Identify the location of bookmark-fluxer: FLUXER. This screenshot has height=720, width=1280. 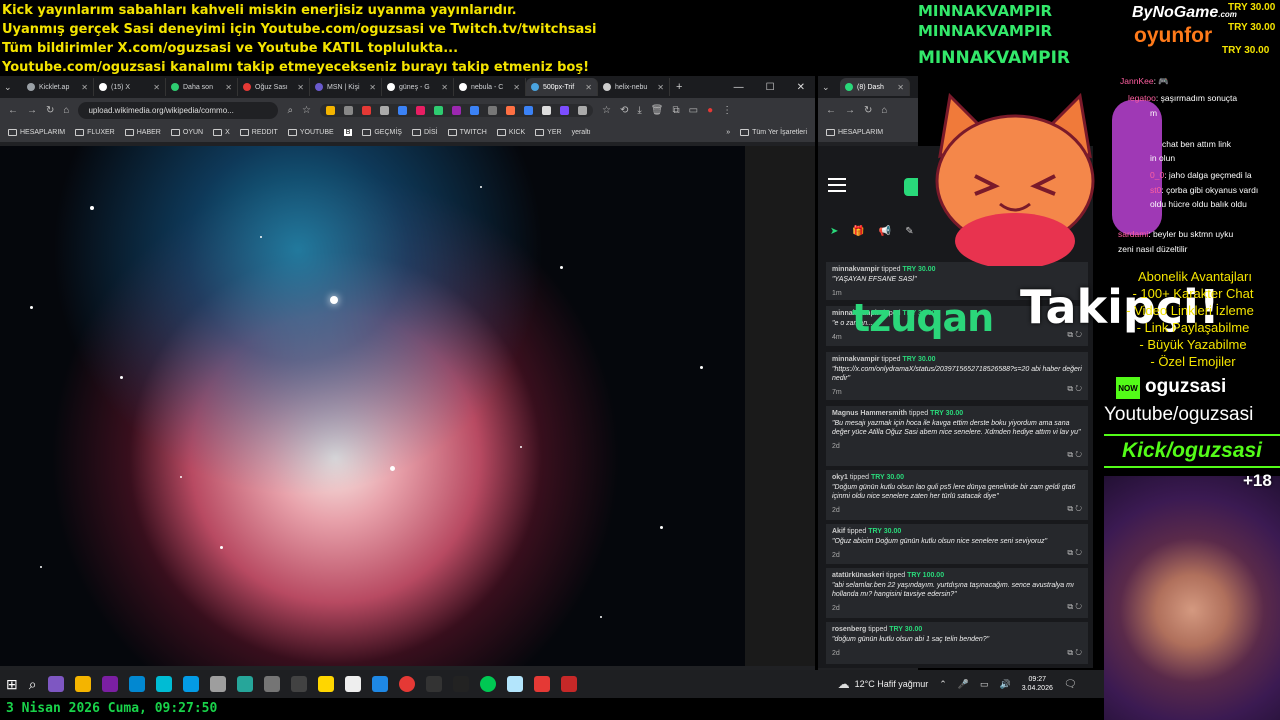
(95, 132).